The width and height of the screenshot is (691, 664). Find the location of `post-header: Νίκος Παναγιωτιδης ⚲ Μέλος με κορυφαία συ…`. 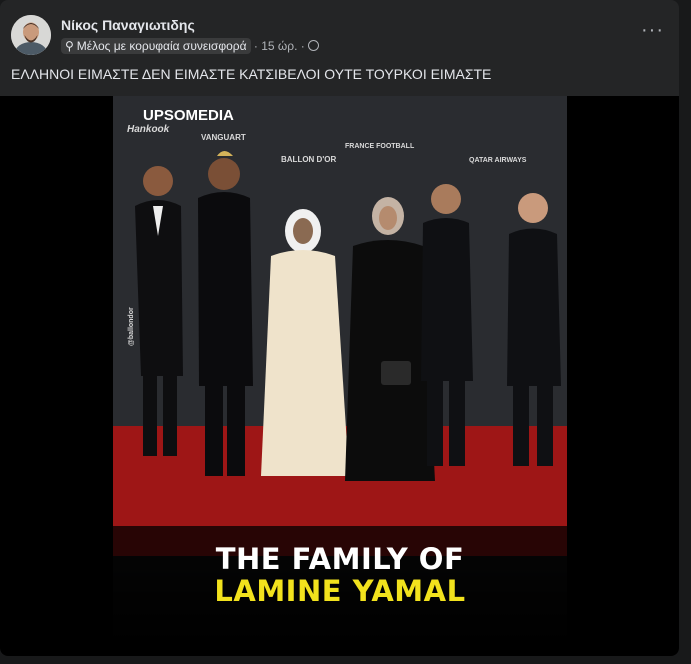

post-header: Νίκος Παναγιωτιδης ⚲ Μέλος με κορυφαία συ… is located at coordinates (341, 37).